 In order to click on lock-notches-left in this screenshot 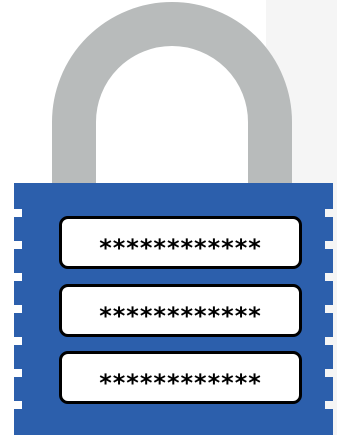, I will do `click(18, 309)`.